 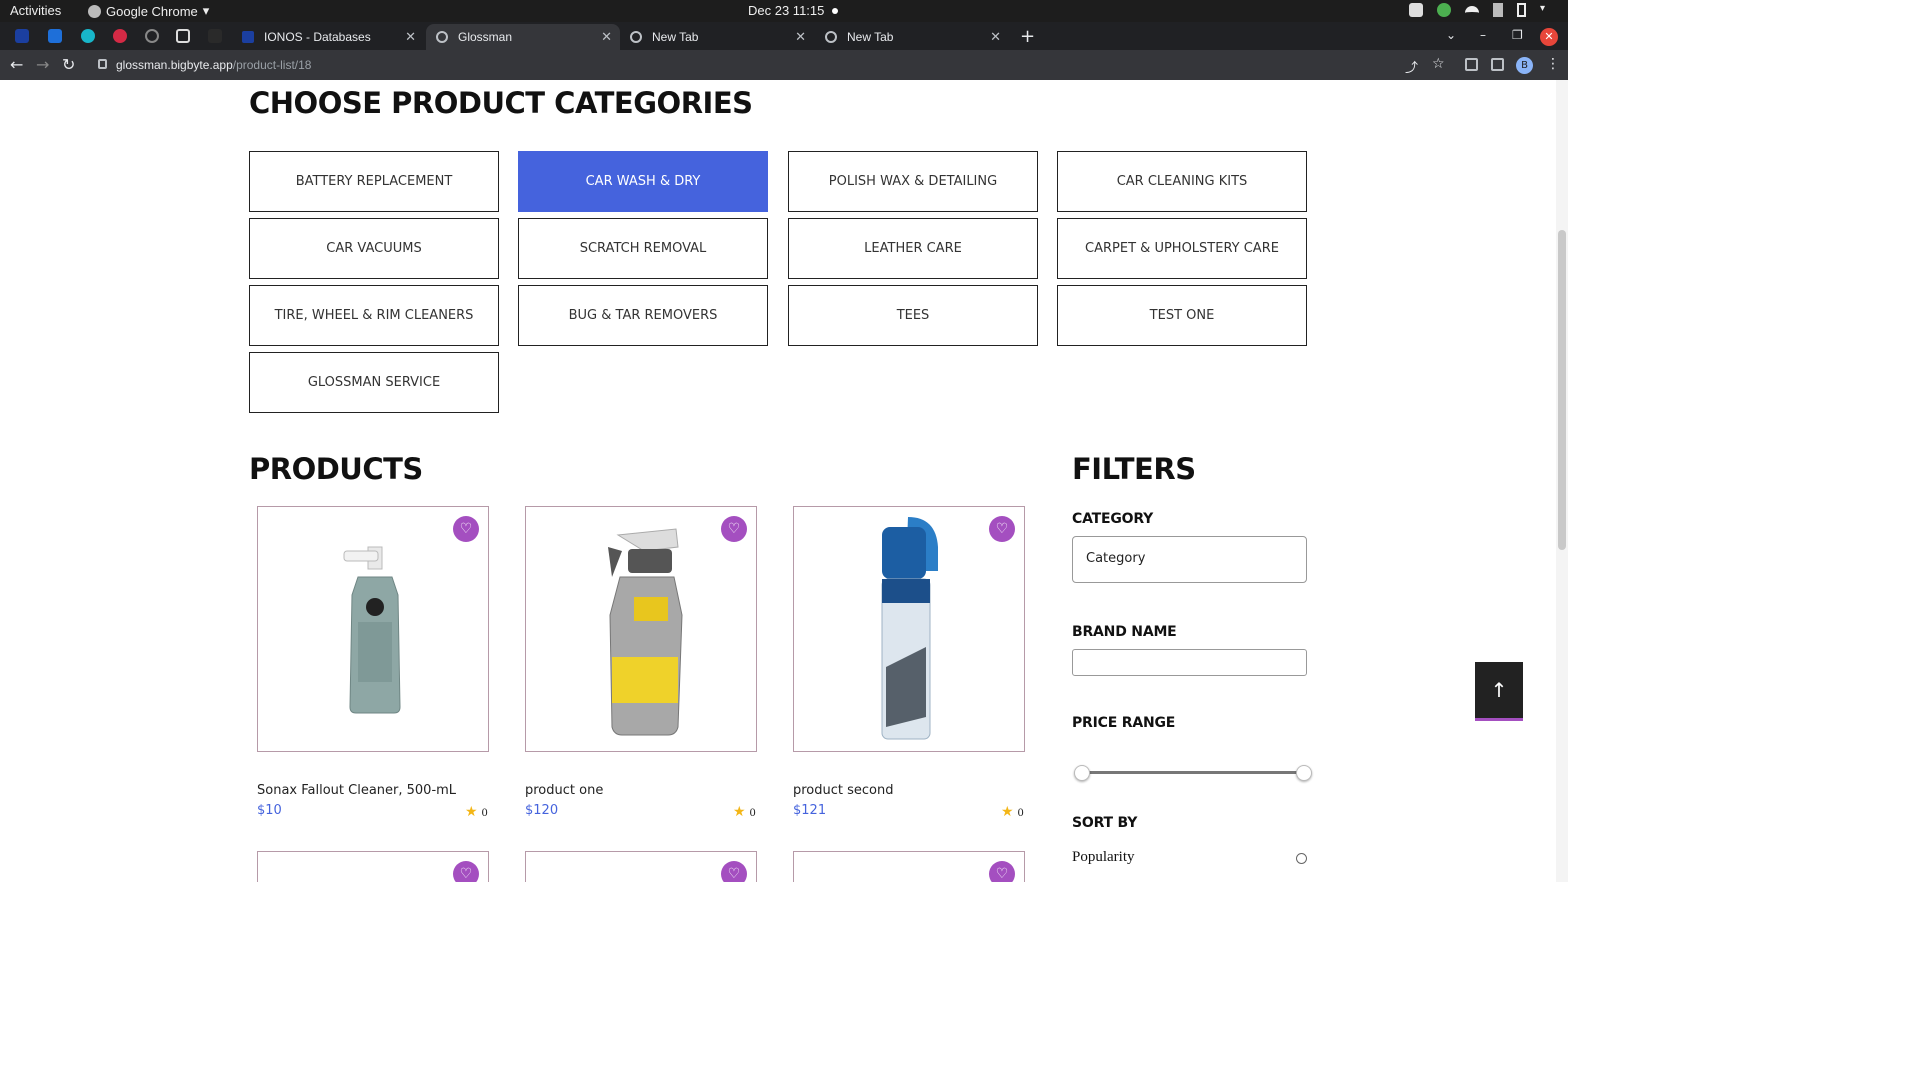 I want to click on url-text: glossman.bigbyte.app/product-list/18, so click(x=213, y=65).